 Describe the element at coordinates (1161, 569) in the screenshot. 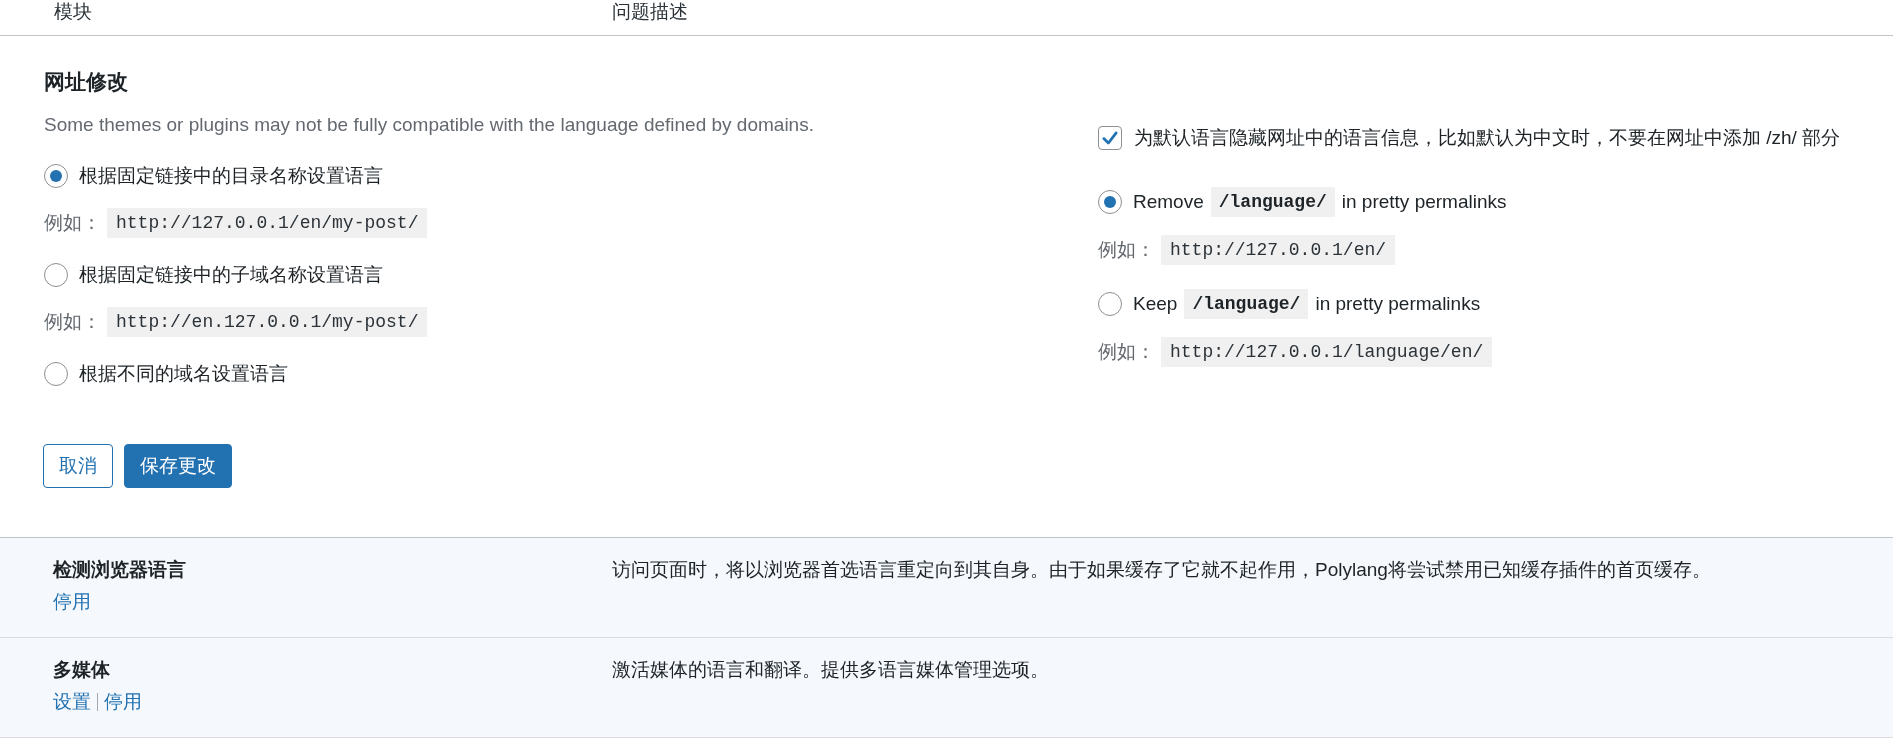

I see `module-description: 访问页面时，将以浏览器首选语言重定向到其自身。由于如果缓存了它就不起作用，Polylang将尝试禁用已知缓存插件的首页缓存。` at that location.